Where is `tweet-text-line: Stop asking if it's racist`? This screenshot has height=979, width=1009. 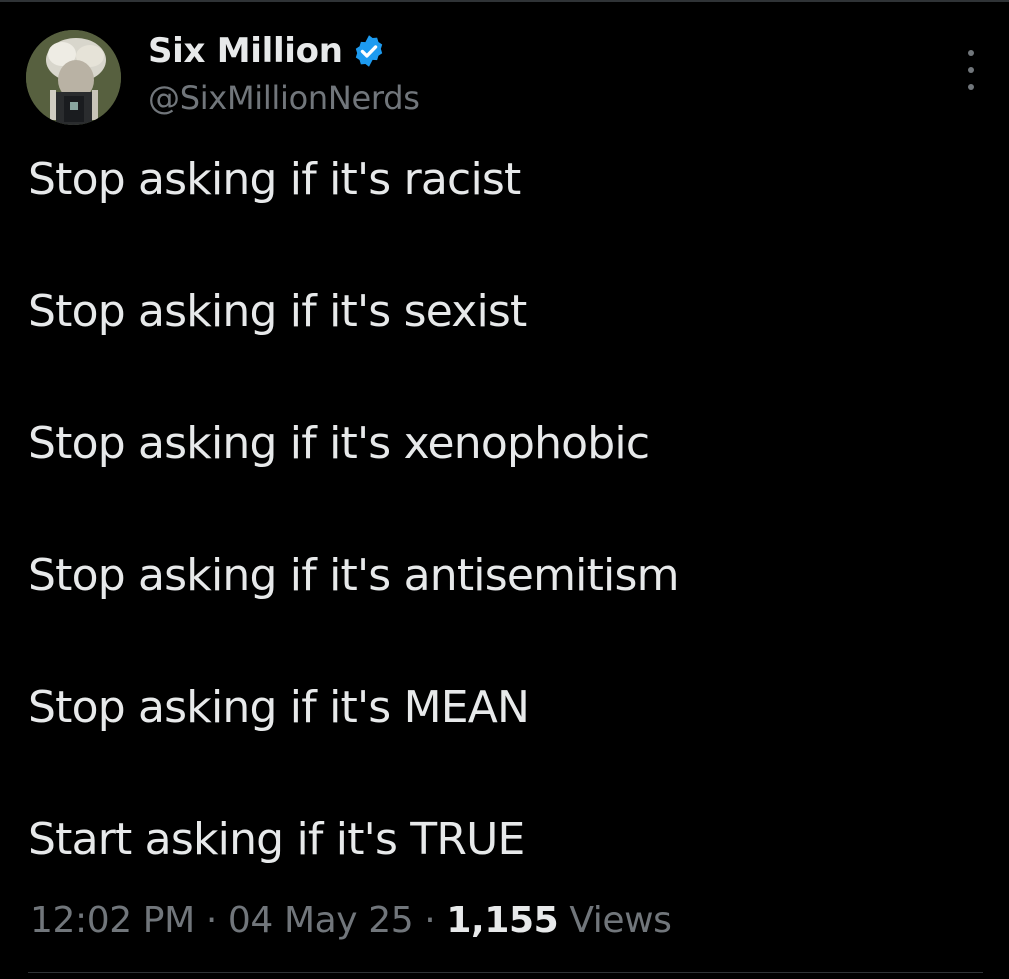 tweet-text-line: Stop asking if it's racist is located at coordinates (274, 179).